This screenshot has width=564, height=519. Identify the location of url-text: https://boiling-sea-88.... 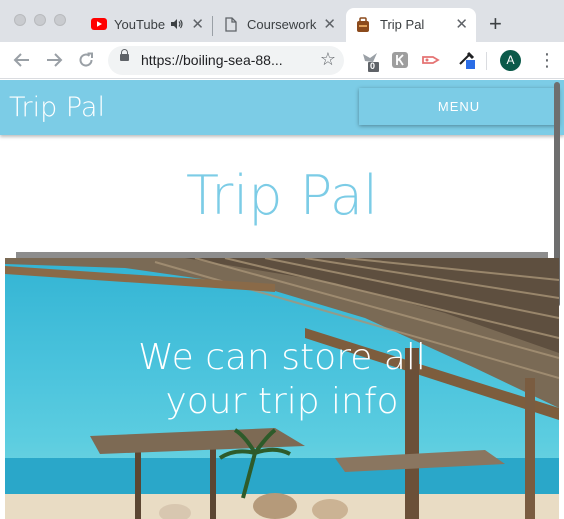
(212, 60).